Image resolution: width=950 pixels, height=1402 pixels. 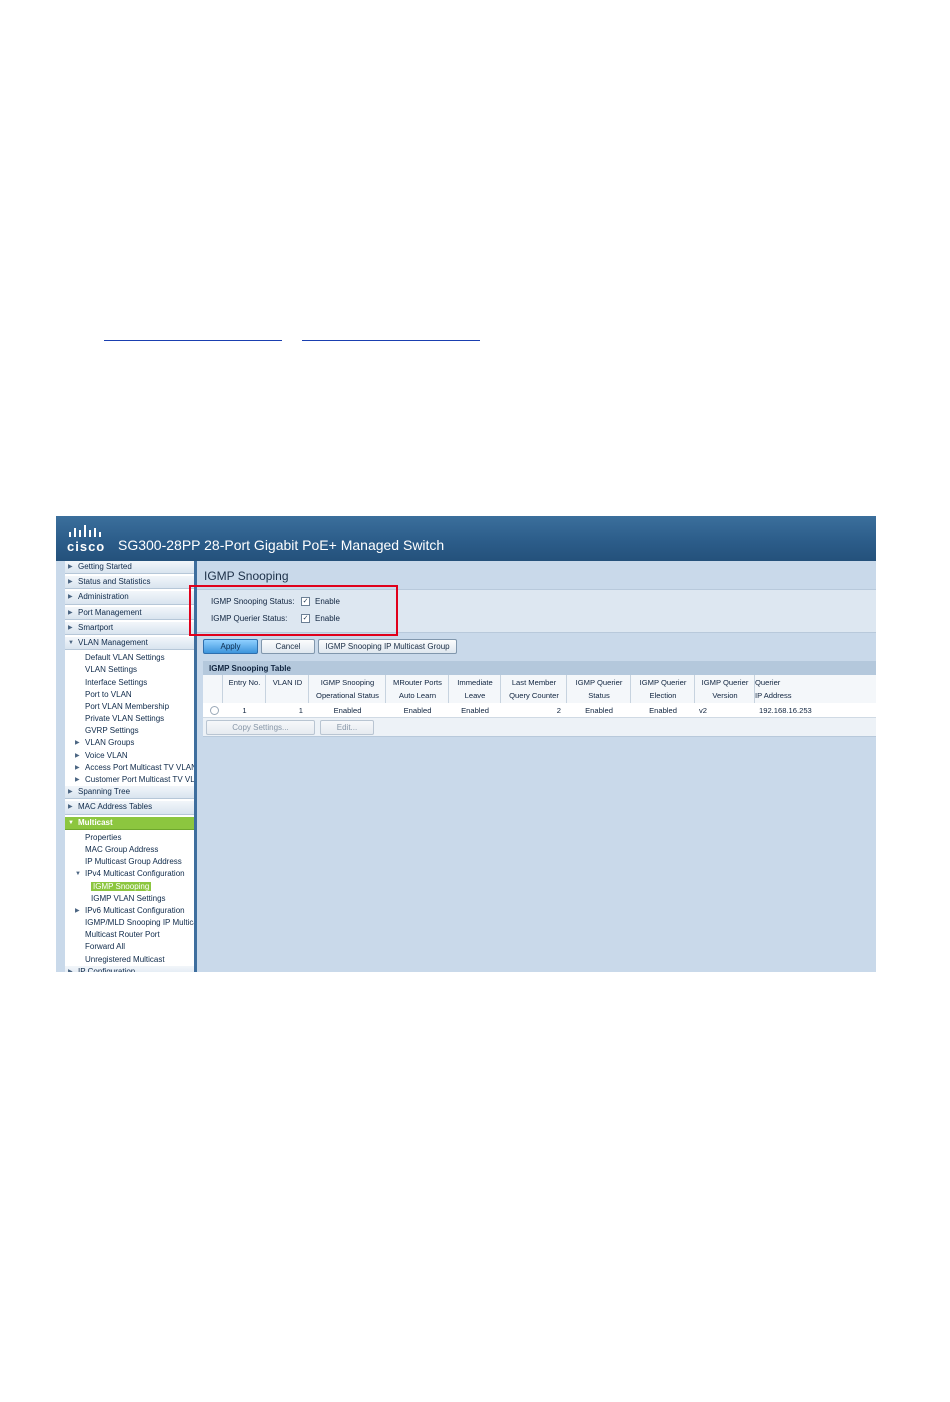 What do you see at coordinates (130, 874) in the screenshot?
I see `sidebar-item-ipv4-multicast-configuration: ▼ IPv4 Multicast Configuration` at bounding box center [130, 874].